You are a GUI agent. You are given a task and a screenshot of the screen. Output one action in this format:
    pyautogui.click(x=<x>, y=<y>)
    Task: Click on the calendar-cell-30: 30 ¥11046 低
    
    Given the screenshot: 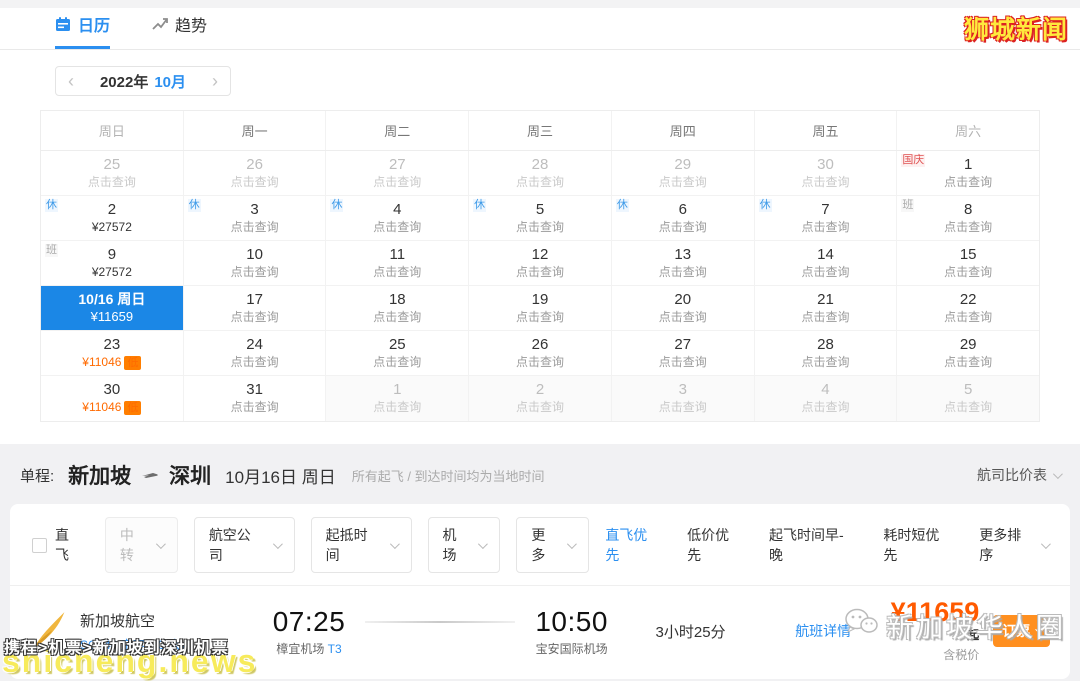 What is the action you would take?
    pyautogui.click(x=112, y=398)
    